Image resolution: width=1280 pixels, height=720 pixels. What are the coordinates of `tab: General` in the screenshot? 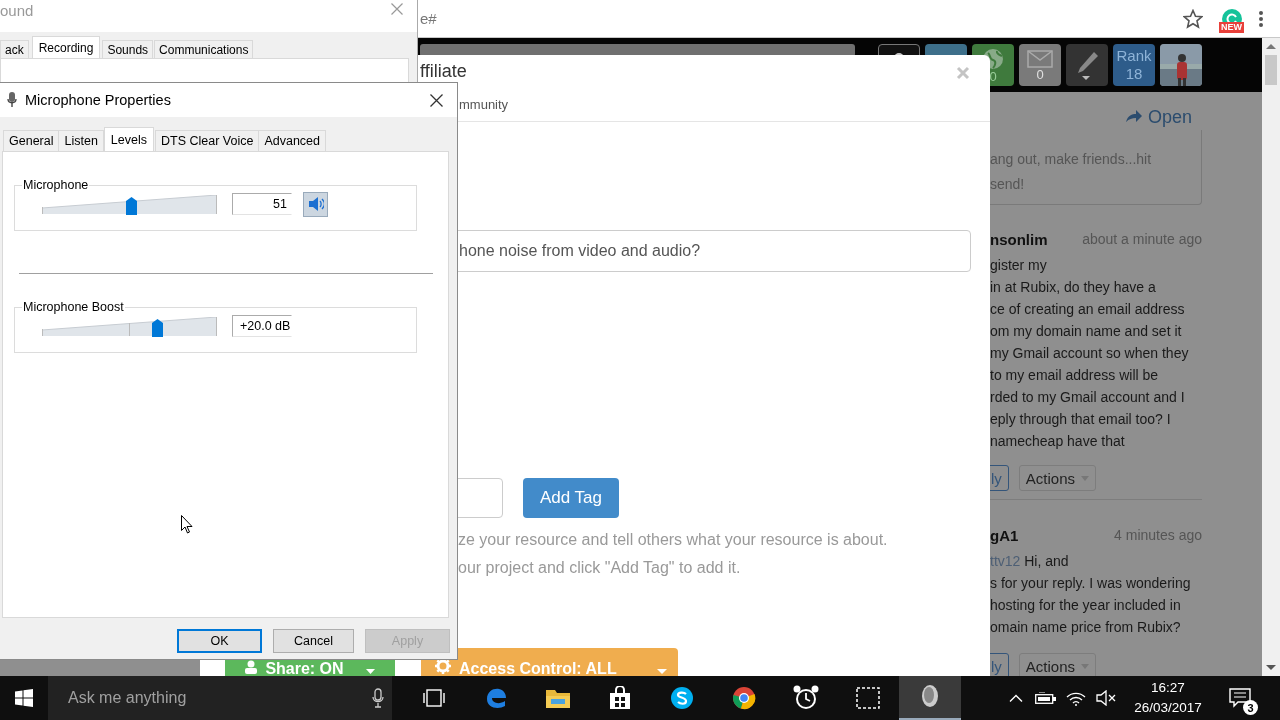 It's located at (31, 140).